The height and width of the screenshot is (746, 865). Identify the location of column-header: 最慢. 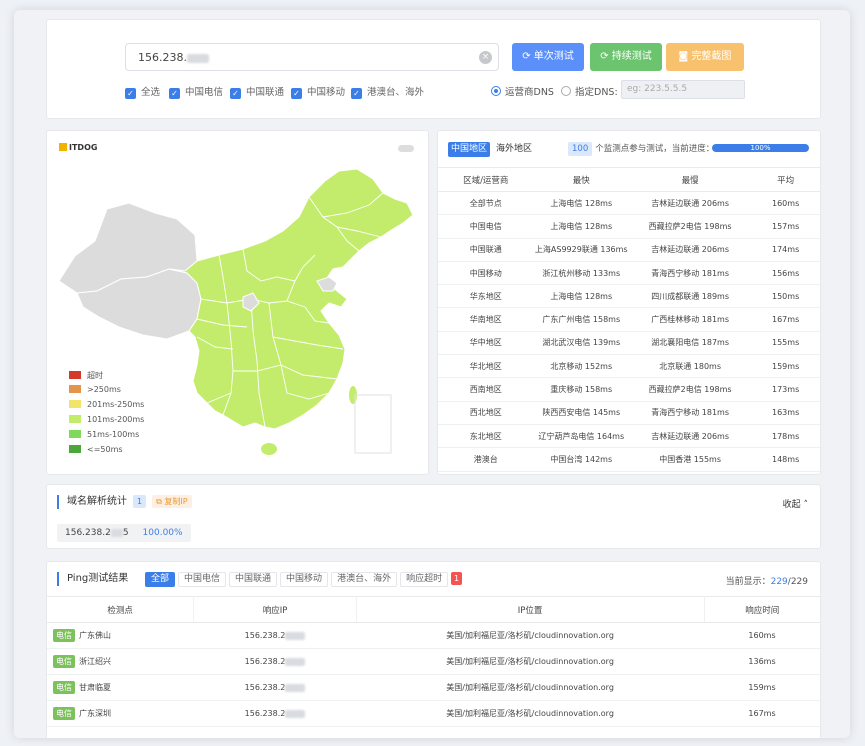
(690, 179).